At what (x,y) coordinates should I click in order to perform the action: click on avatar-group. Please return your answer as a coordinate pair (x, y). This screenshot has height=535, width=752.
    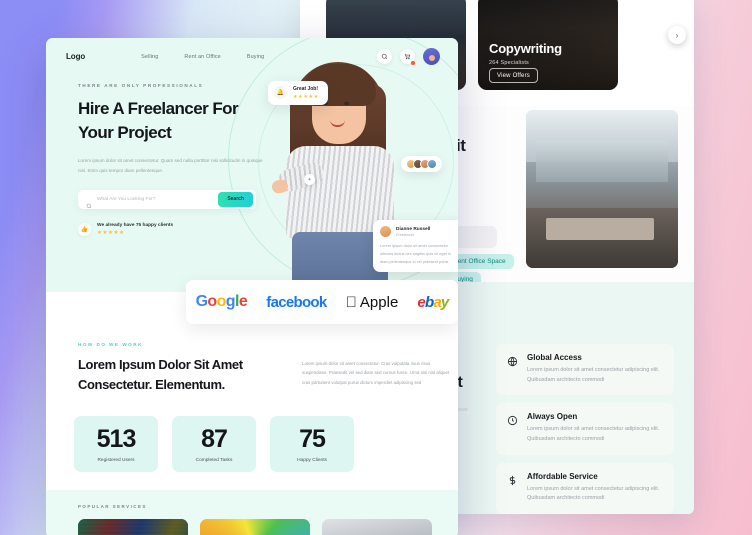
    Looking at the image, I should click on (421, 164).